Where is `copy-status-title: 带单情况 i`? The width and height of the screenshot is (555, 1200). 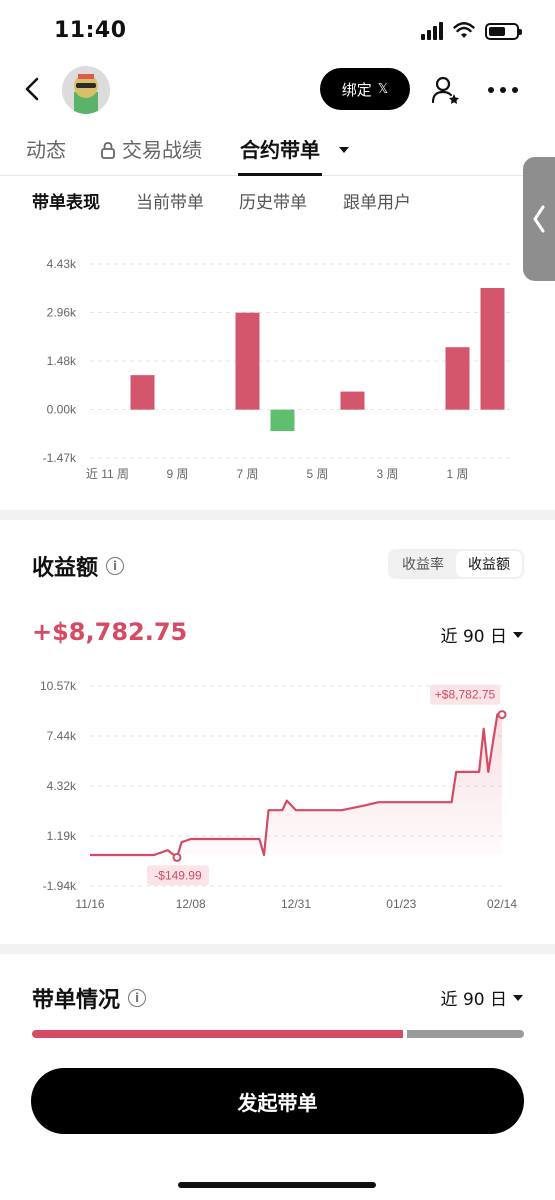
copy-status-title: 带单情况 i is located at coordinates (89, 998).